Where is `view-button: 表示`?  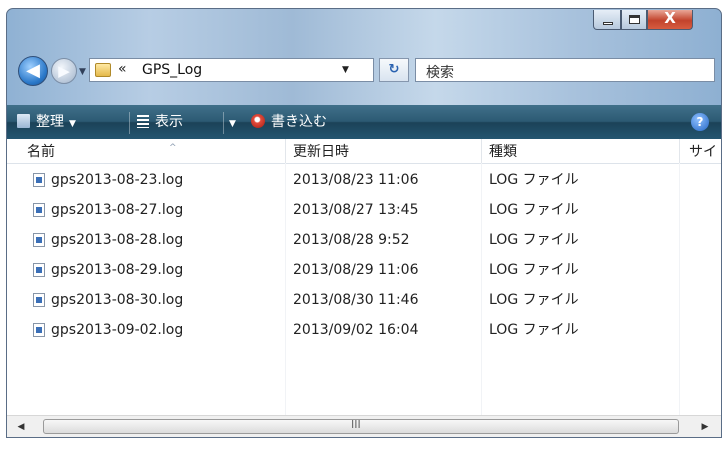
view-button: 表示 is located at coordinates (160, 122).